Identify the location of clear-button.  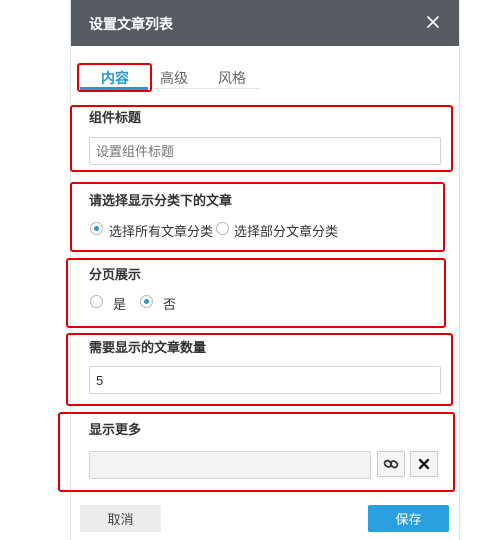
(424, 464).